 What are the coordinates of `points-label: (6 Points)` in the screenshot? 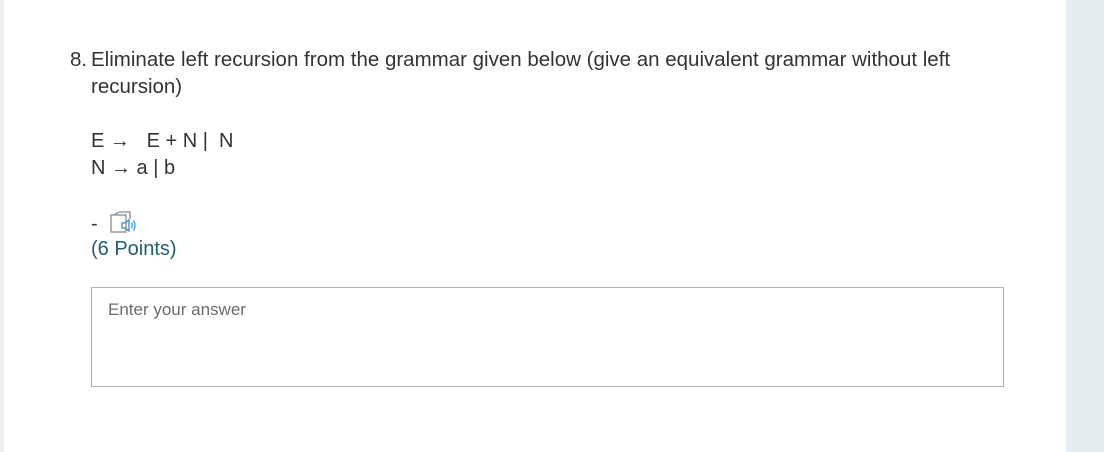 It's located at (134, 249).